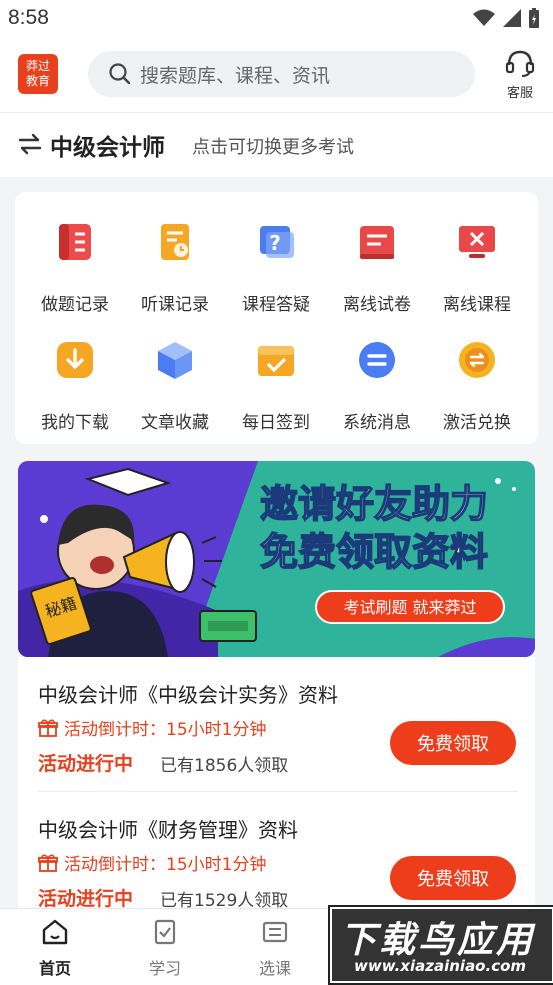 Image resolution: width=553 pixels, height=985 pixels. What do you see at coordinates (377, 305) in the screenshot?
I see `grid-label: 离线试卷` at bounding box center [377, 305].